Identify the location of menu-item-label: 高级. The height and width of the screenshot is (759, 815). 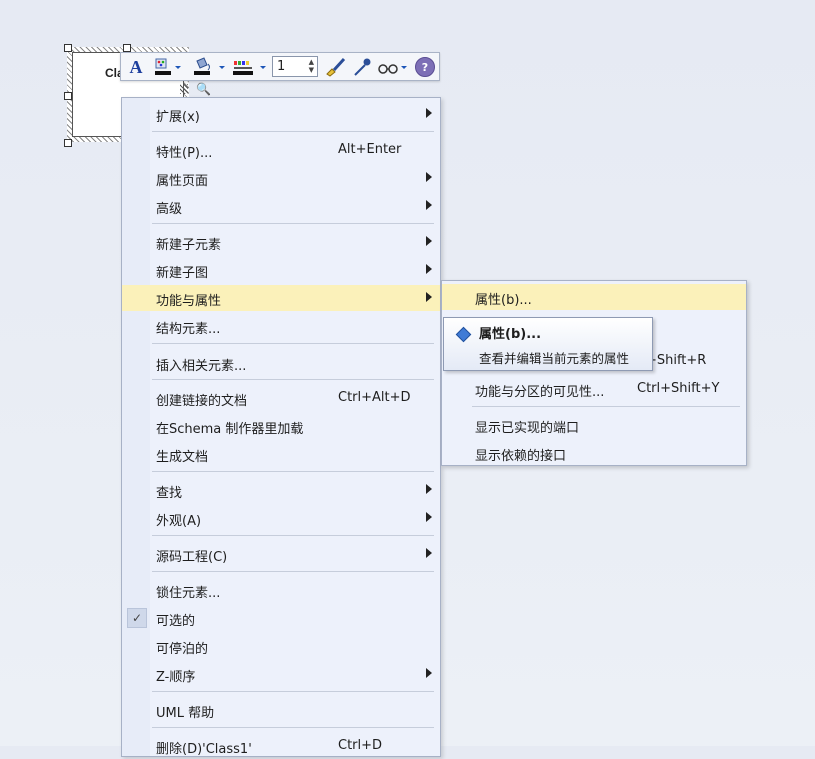
(169, 209).